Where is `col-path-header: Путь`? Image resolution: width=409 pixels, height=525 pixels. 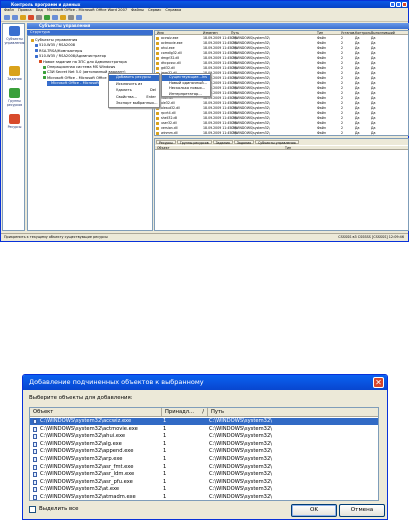 col-path-header: Путь is located at coordinates (293, 412).